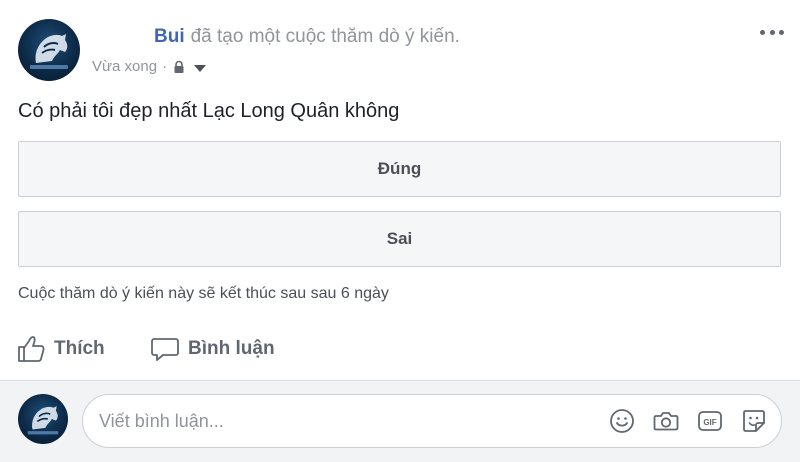 The height and width of the screenshot is (462, 800). What do you see at coordinates (179, 66) in the screenshot?
I see `lock-icon` at bounding box center [179, 66].